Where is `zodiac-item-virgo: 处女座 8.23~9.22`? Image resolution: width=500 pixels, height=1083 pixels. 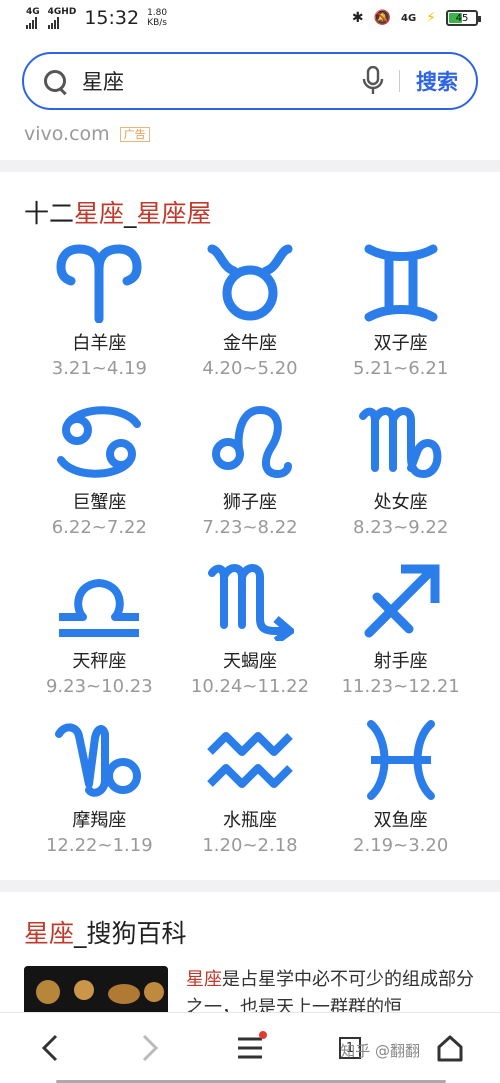 zodiac-item-virgo: 处女座 8.23~9.22 is located at coordinates (400, 480).